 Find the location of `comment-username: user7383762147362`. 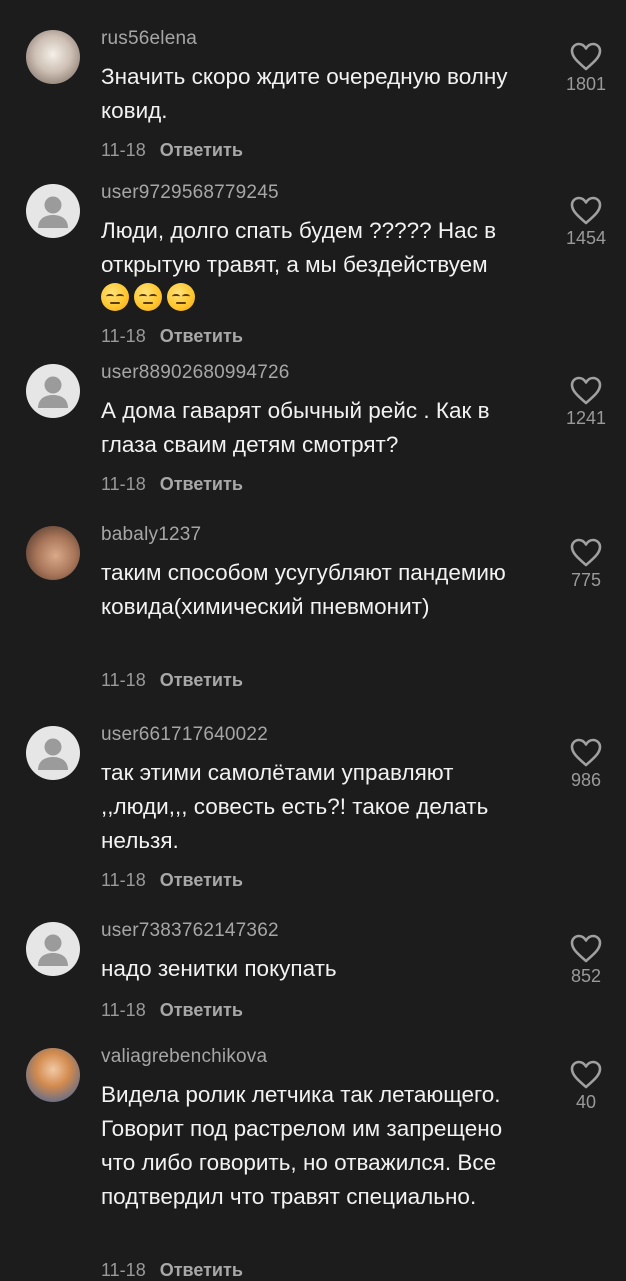

comment-username: user7383762147362 is located at coordinates (190, 931).